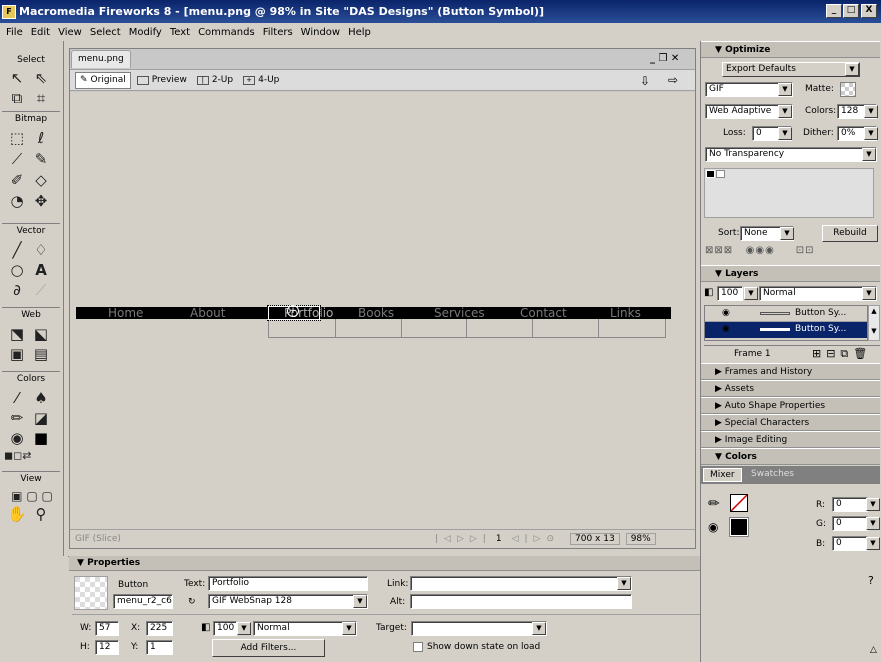 The width and height of the screenshot is (881, 662). Describe the element at coordinates (790, 371) in the screenshot. I see `frames-history-panel-header: ▶ Frames and History` at that location.